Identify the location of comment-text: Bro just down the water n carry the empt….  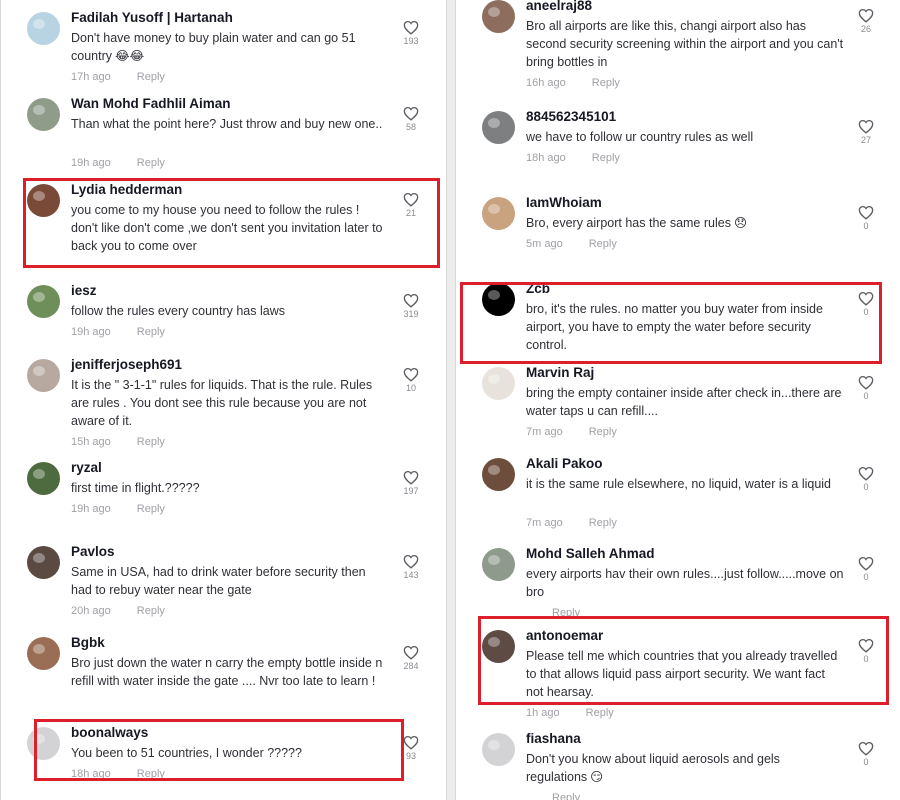
(230, 672).